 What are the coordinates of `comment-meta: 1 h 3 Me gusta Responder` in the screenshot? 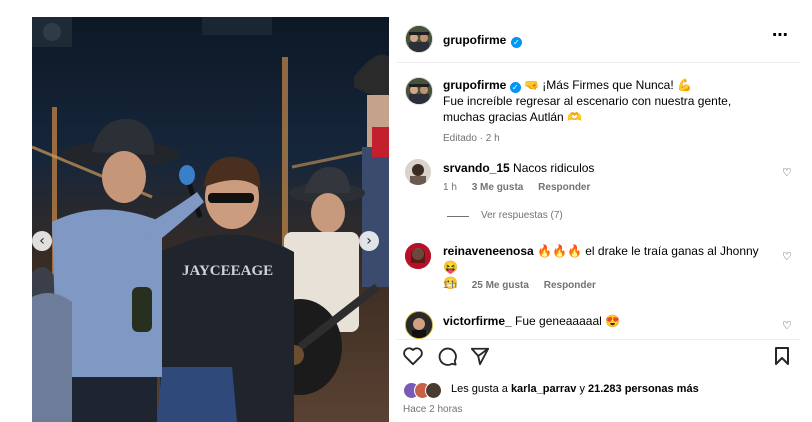 It's located at (516, 187).